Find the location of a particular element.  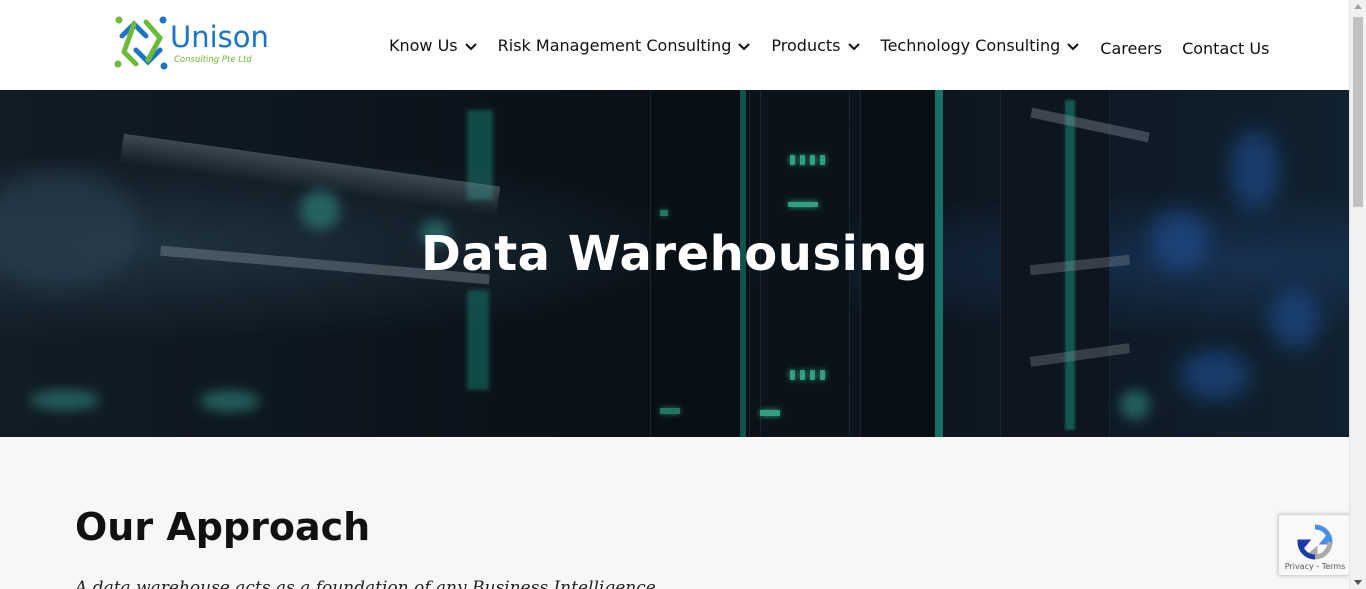

scrollbar-thumb is located at coordinates (1358, 112).